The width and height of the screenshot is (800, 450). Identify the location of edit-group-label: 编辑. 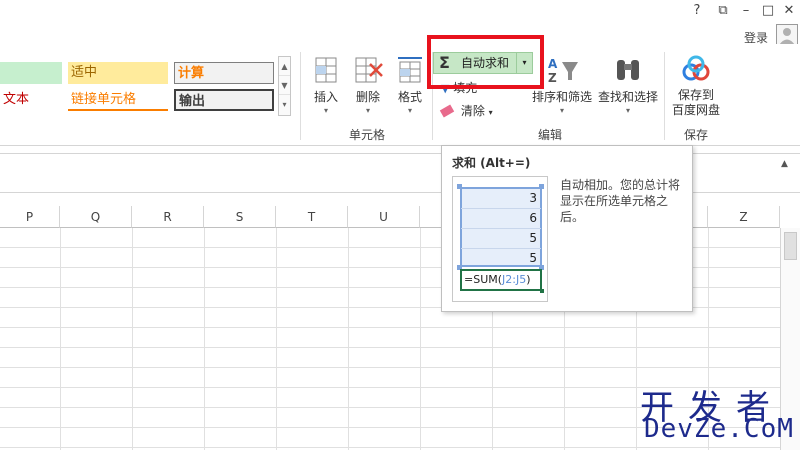
(550, 135).